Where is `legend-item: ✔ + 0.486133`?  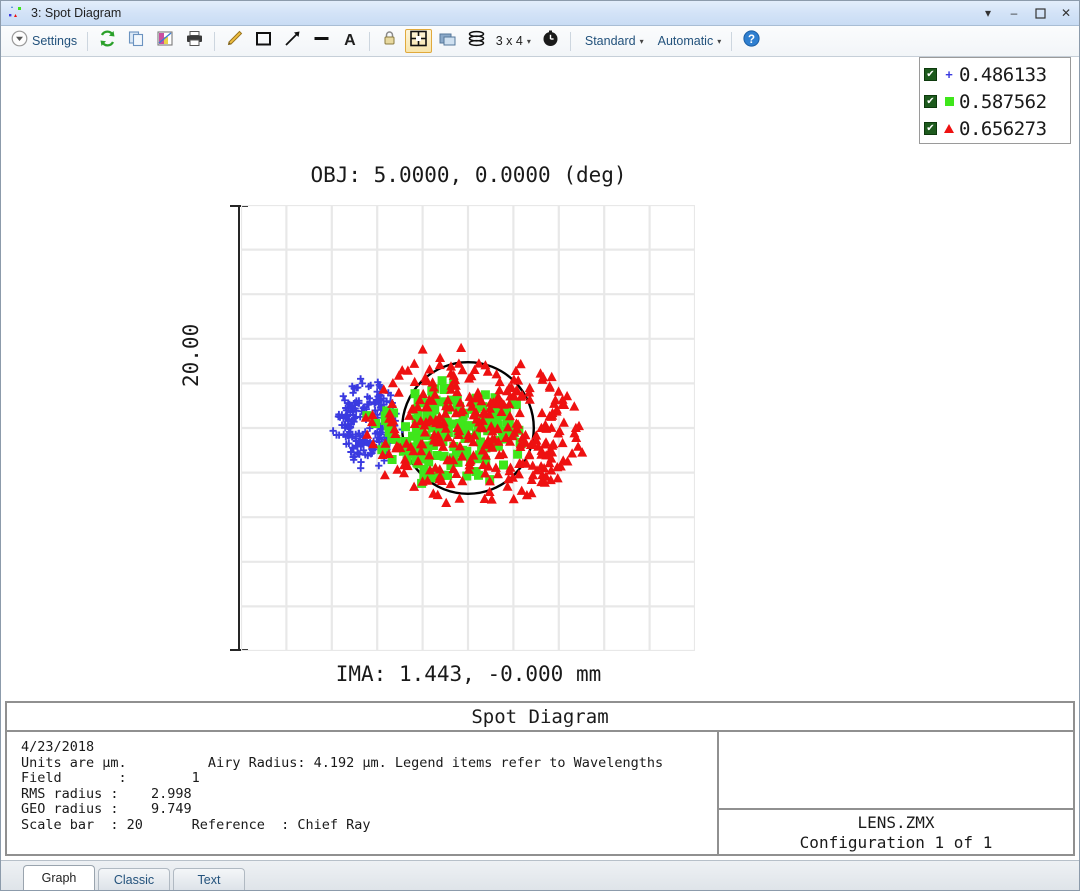
legend-item: ✔ + 0.486133 is located at coordinates (995, 74).